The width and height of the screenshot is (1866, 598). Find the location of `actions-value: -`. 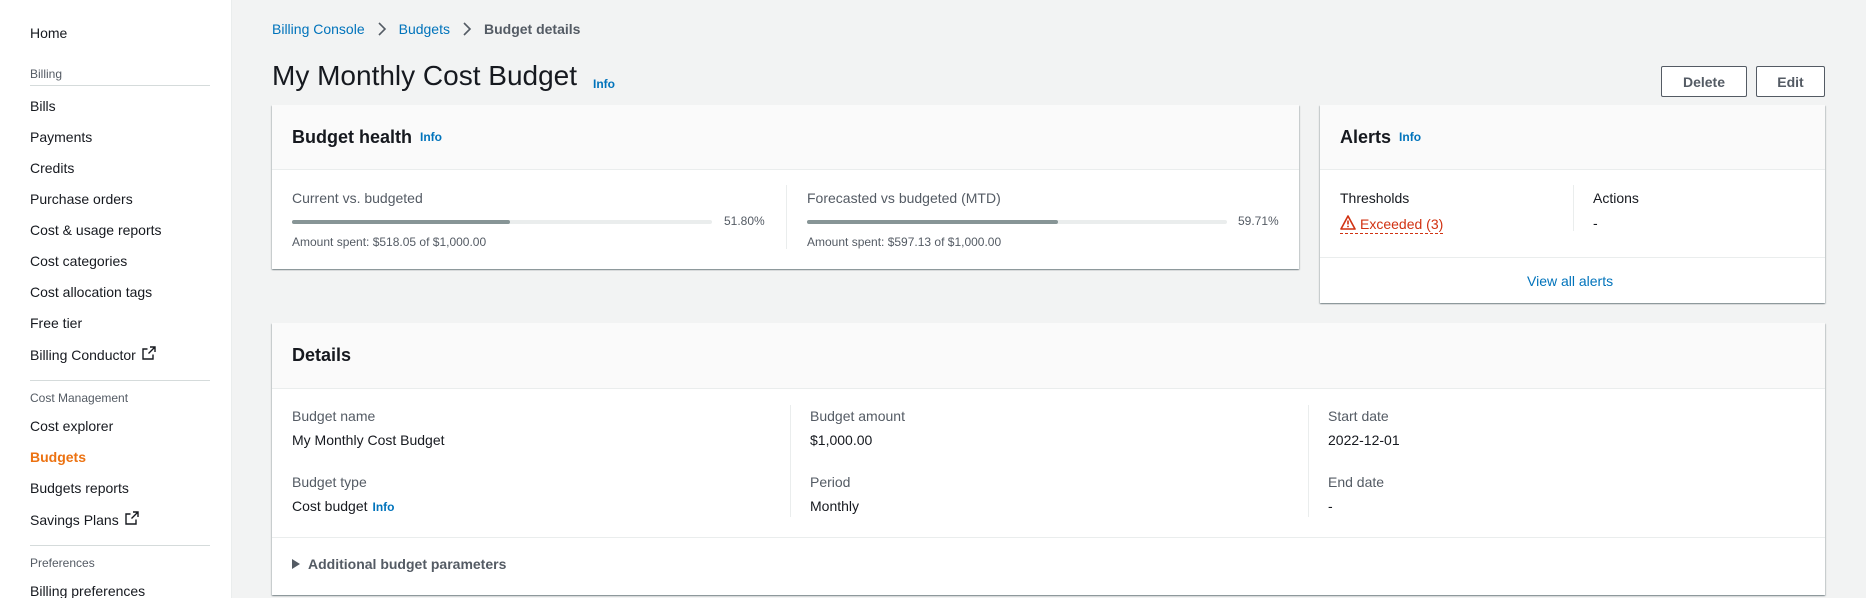

actions-value: - is located at coordinates (1595, 223).